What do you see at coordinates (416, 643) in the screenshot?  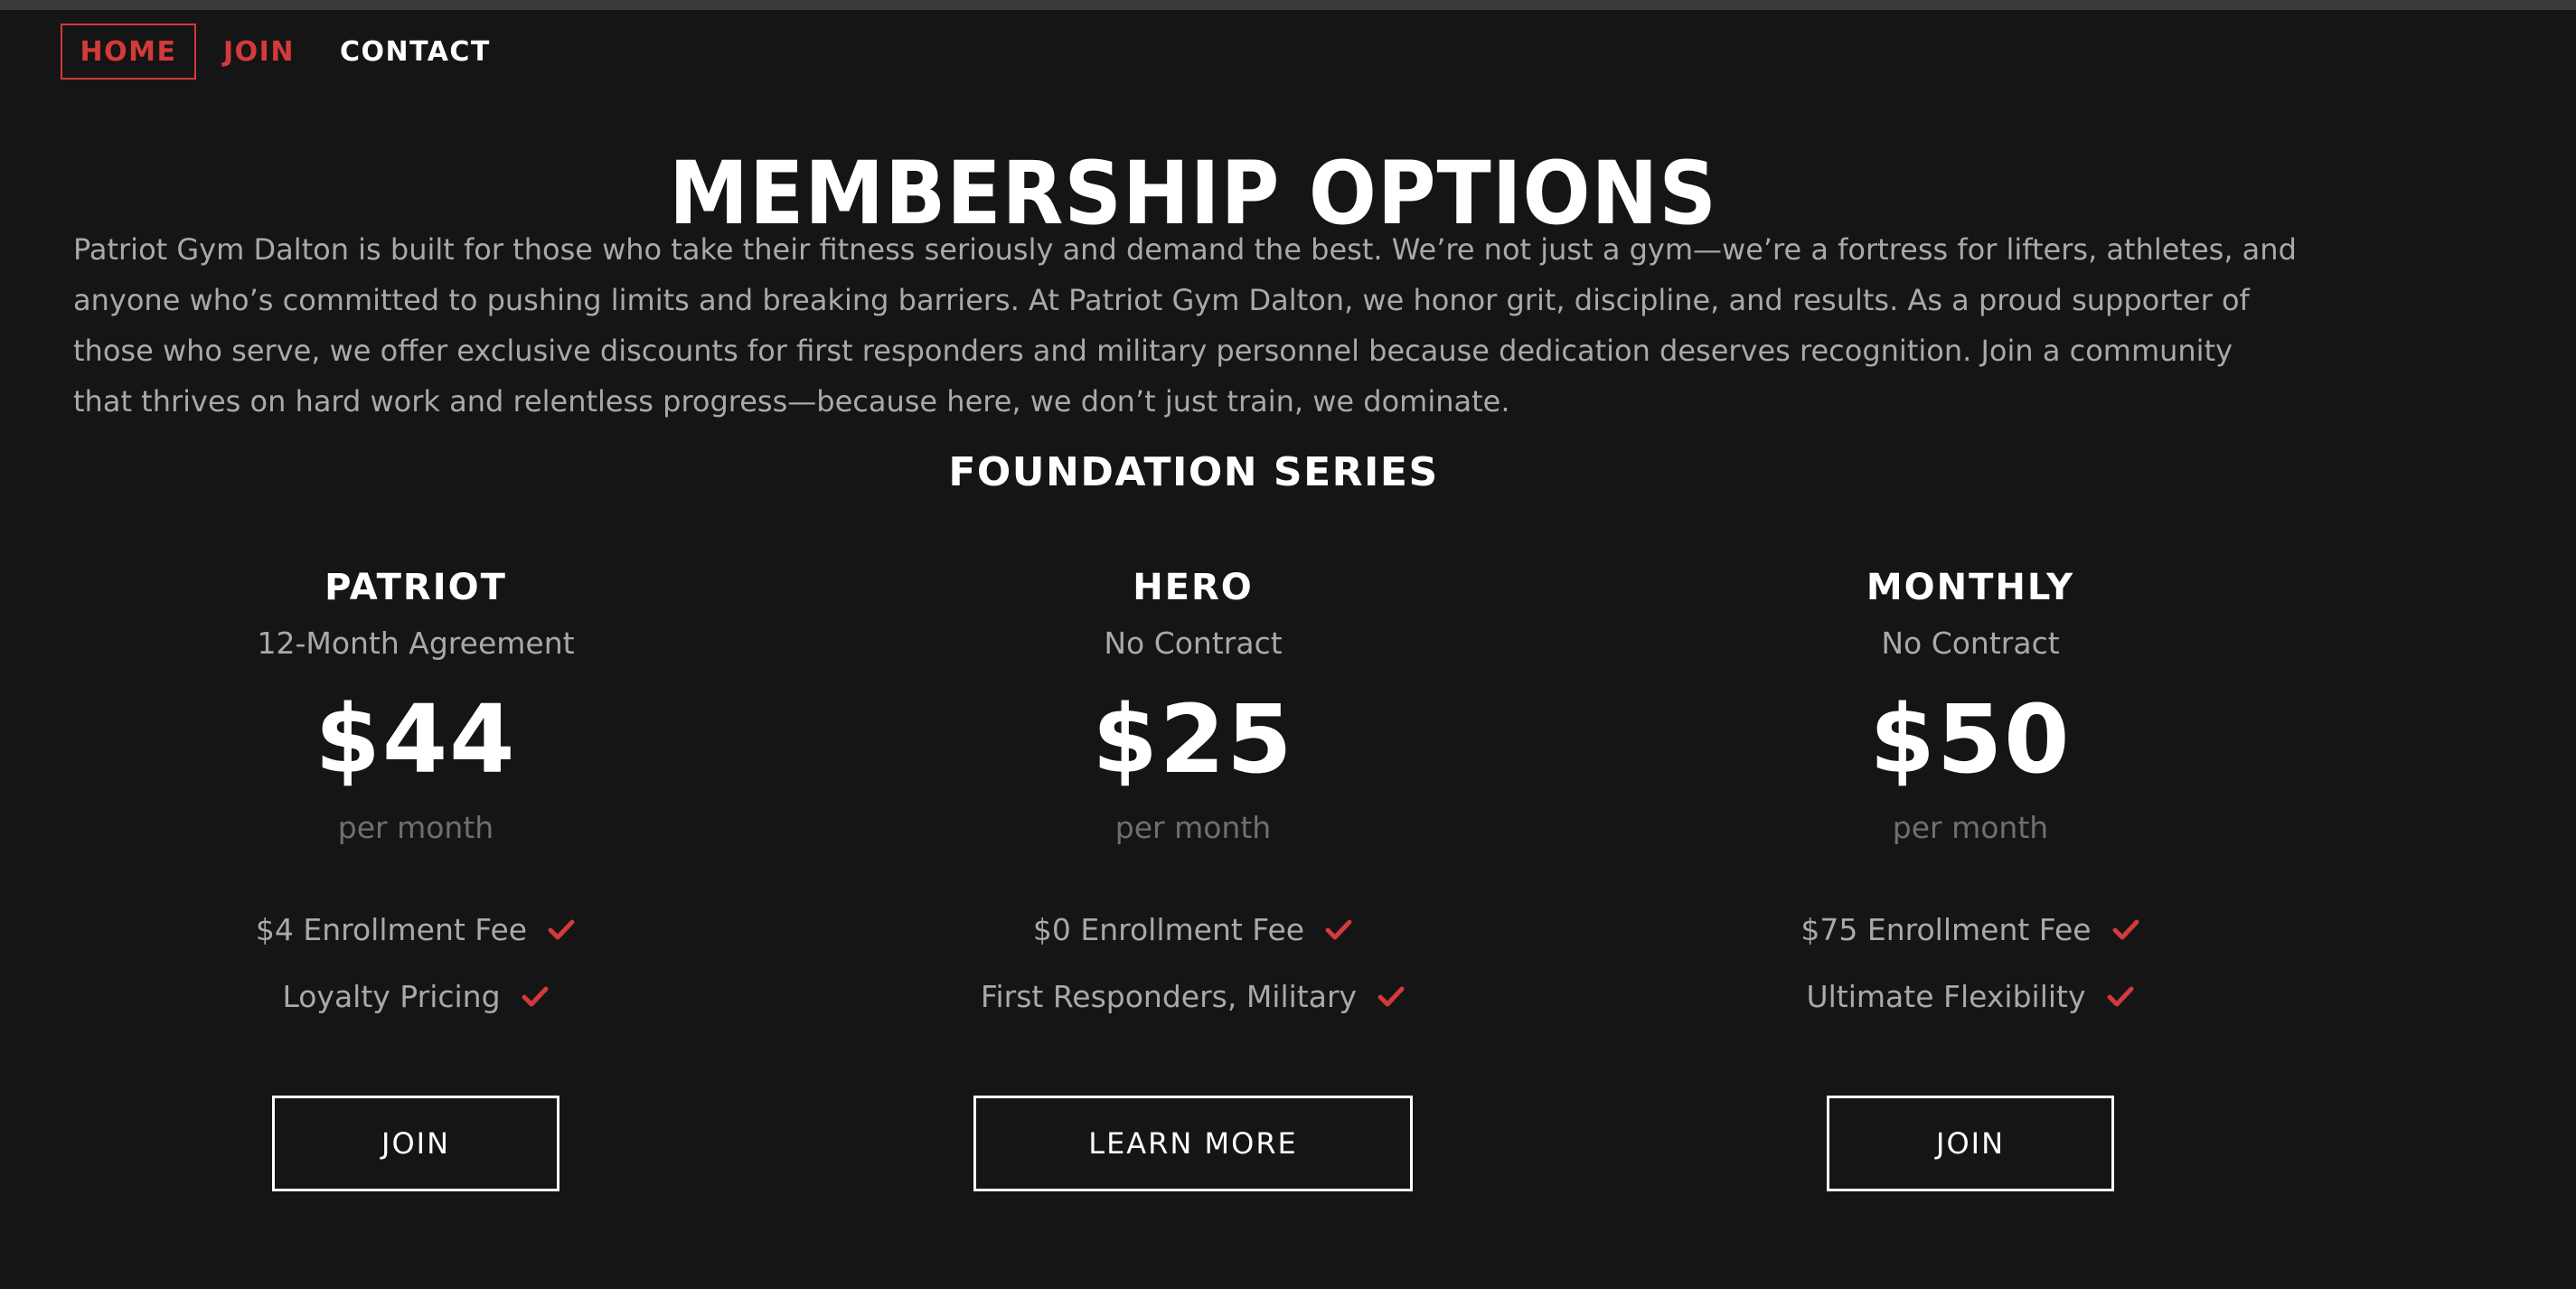 I see `plan-term: 12-Month Agreement` at bounding box center [416, 643].